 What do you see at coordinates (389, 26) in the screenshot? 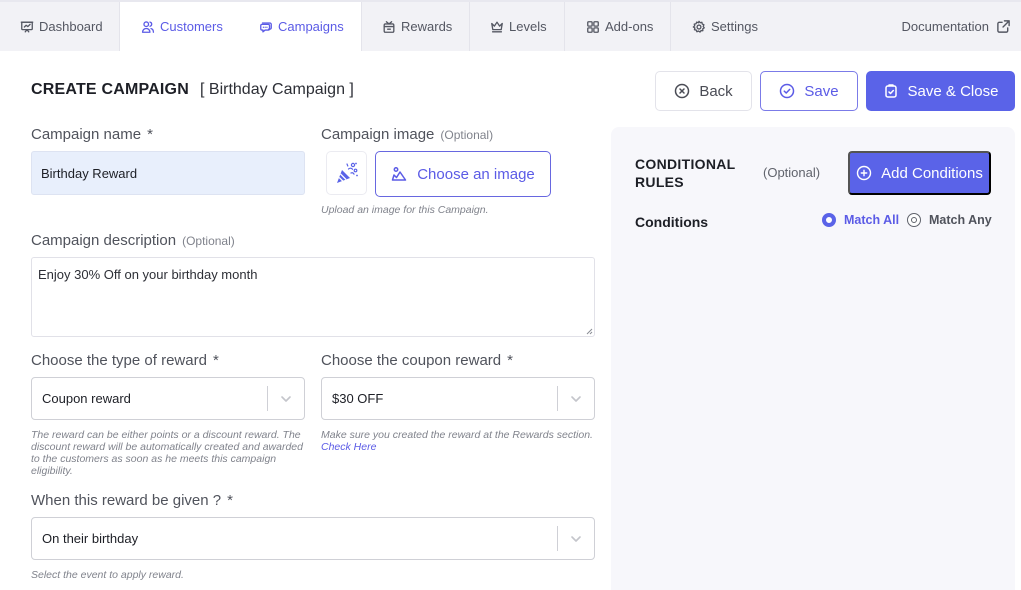
I see `gift-box-icon` at bounding box center [389, 26].